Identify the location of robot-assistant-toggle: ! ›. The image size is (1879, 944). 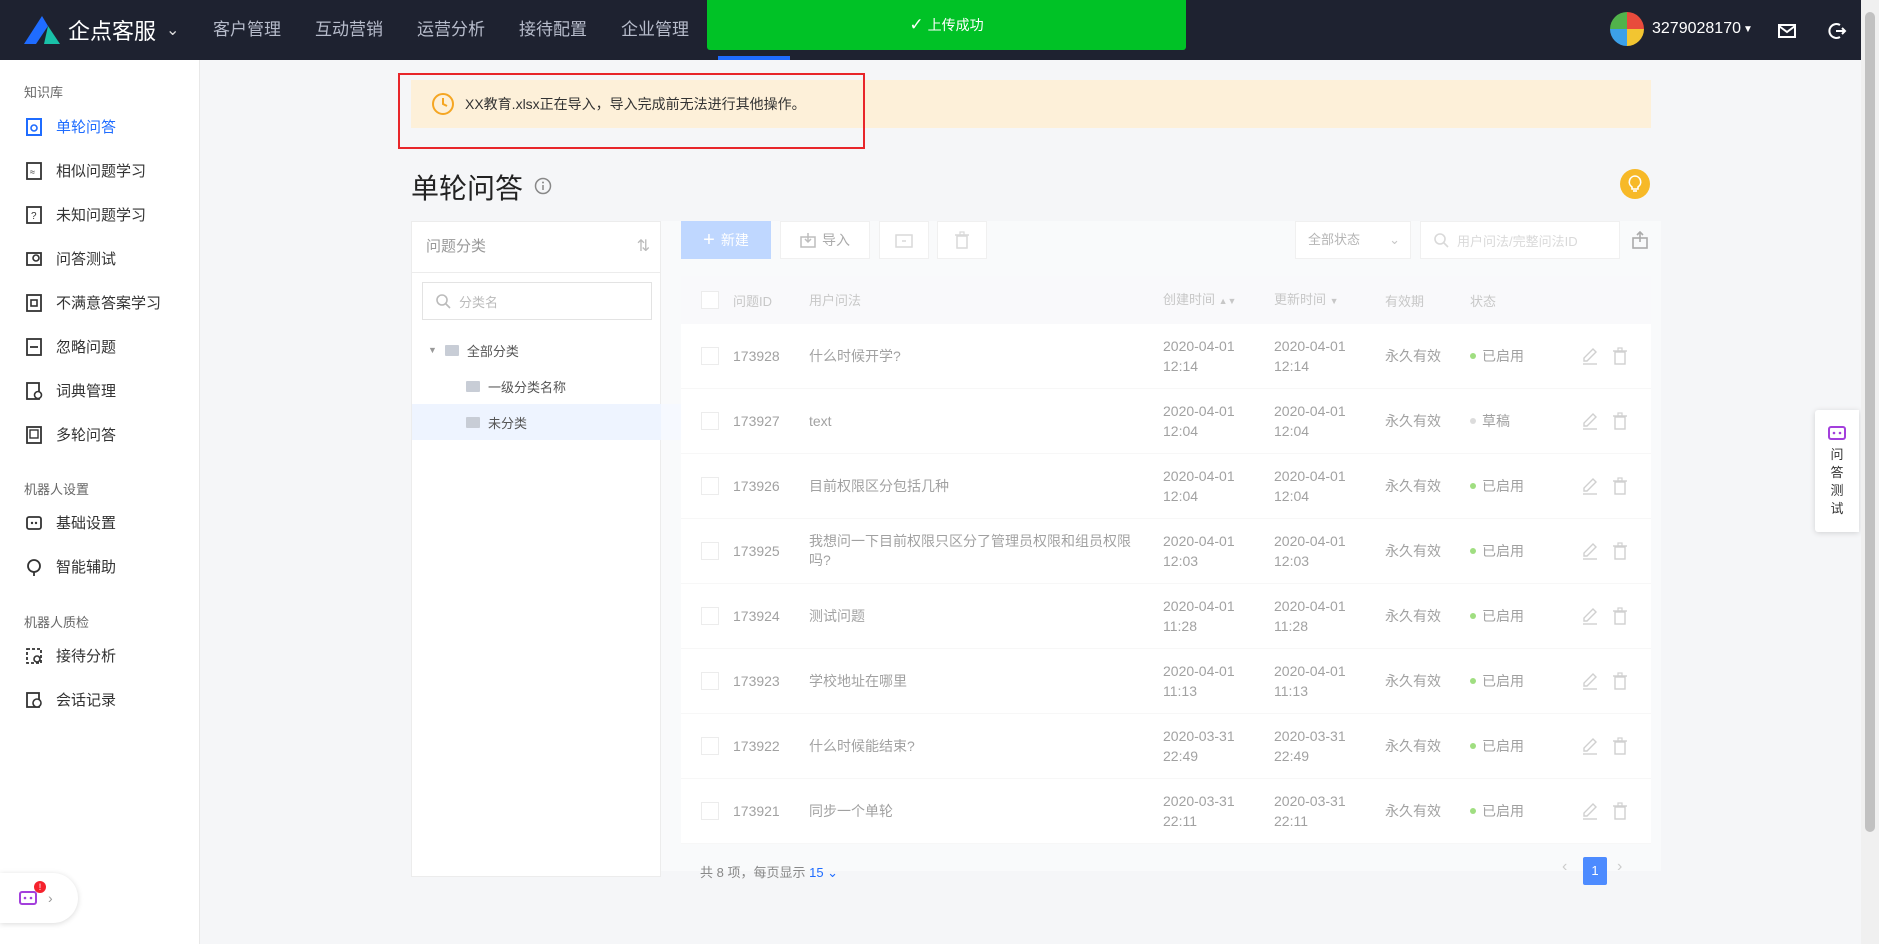
(39, 898).